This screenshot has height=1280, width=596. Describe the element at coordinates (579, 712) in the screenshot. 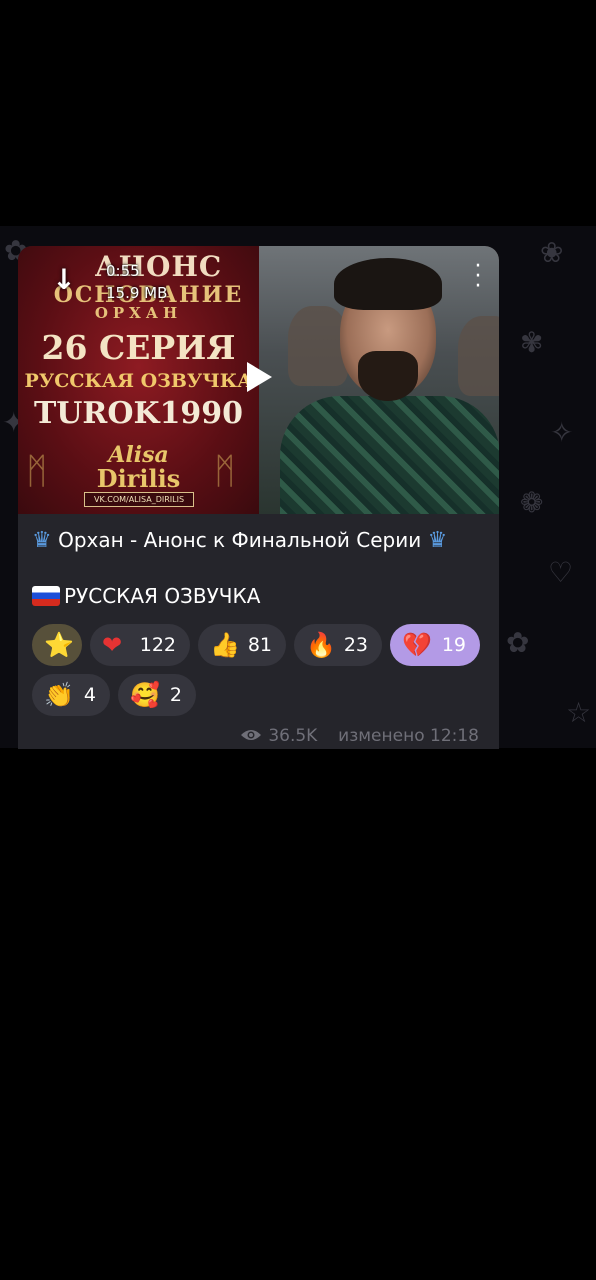

I see `doodle-star-icon: ☆` at that location.